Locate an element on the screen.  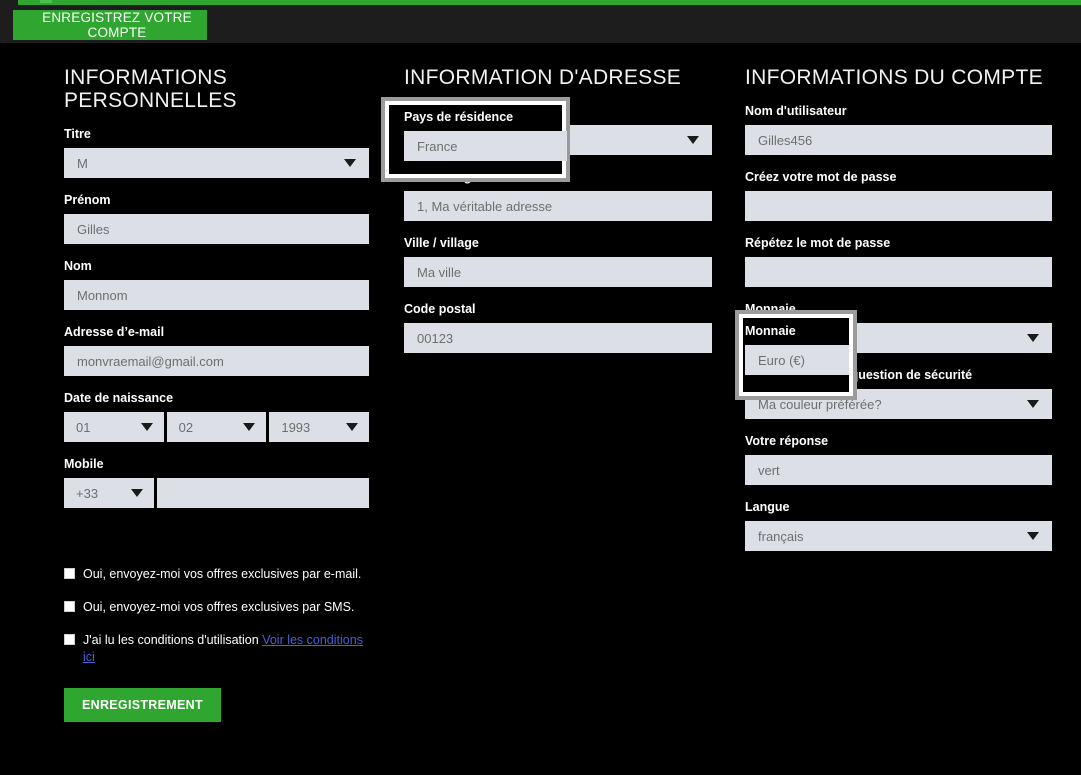
birth-month-select: 02 is located at coordinates (216, 427).